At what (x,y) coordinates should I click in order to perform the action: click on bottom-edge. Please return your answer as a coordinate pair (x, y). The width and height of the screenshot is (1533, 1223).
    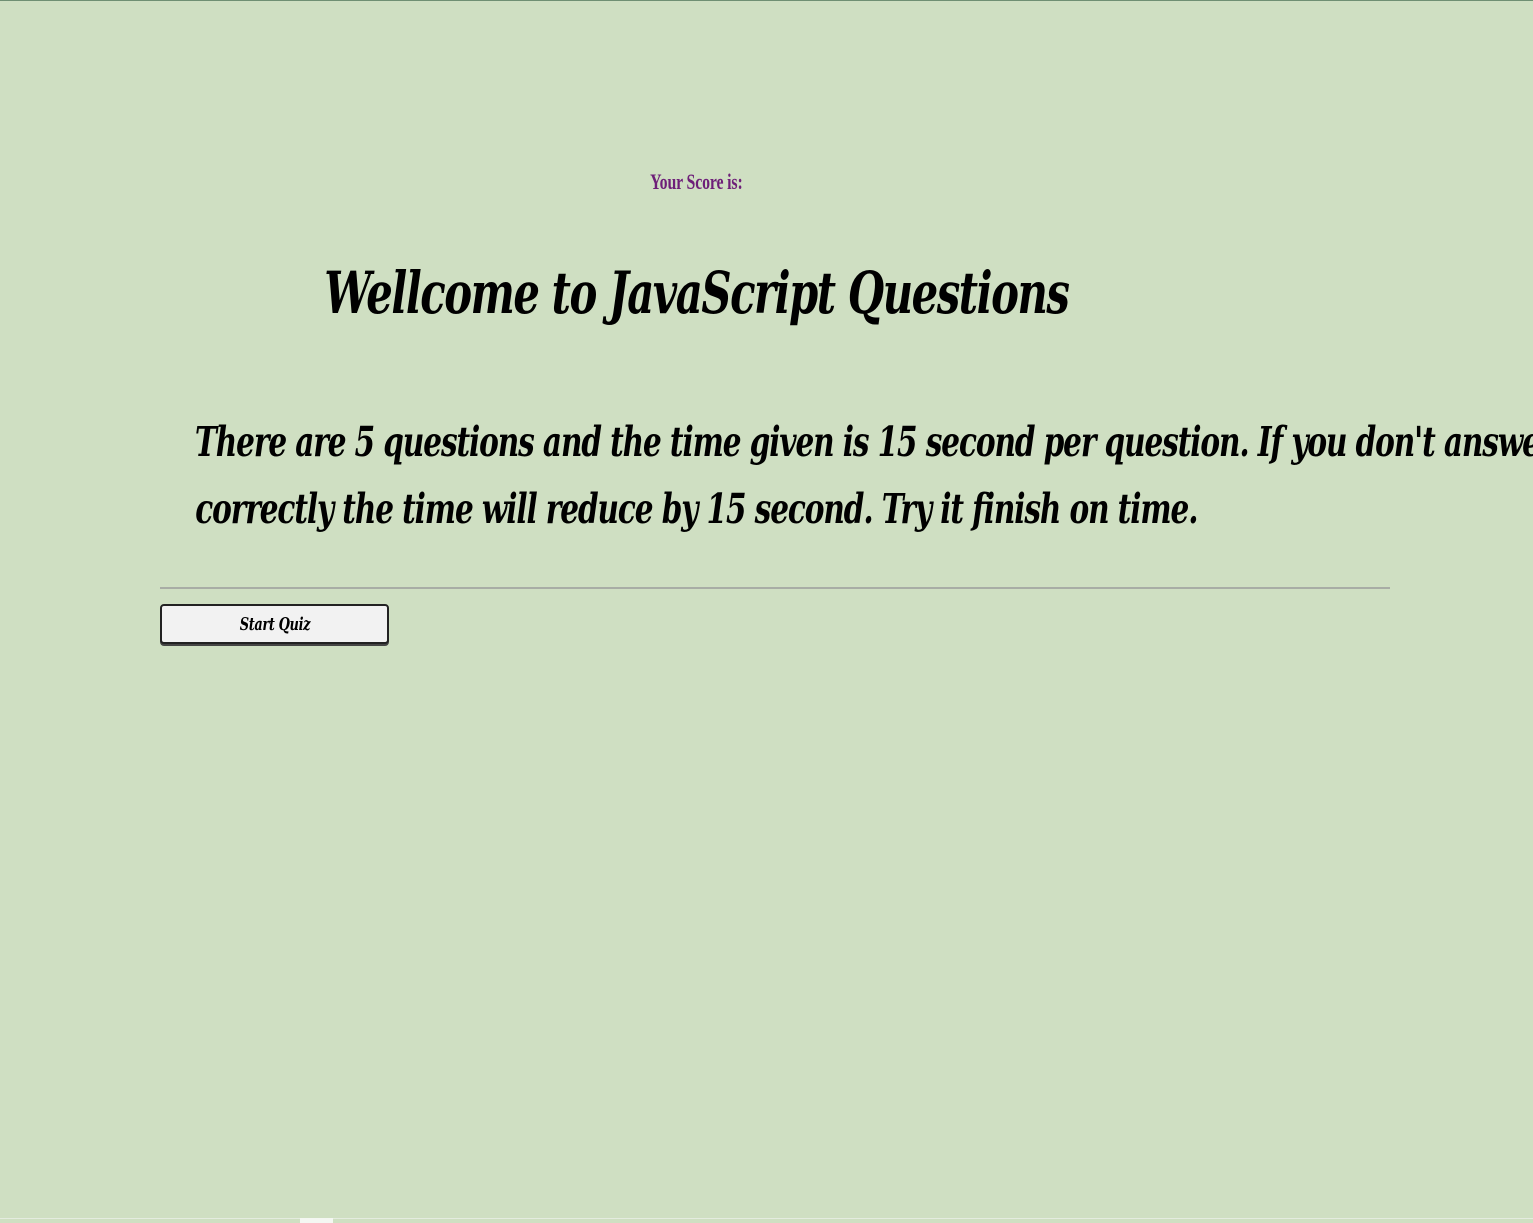
    Looking at the image, I should click on (766, 1218).